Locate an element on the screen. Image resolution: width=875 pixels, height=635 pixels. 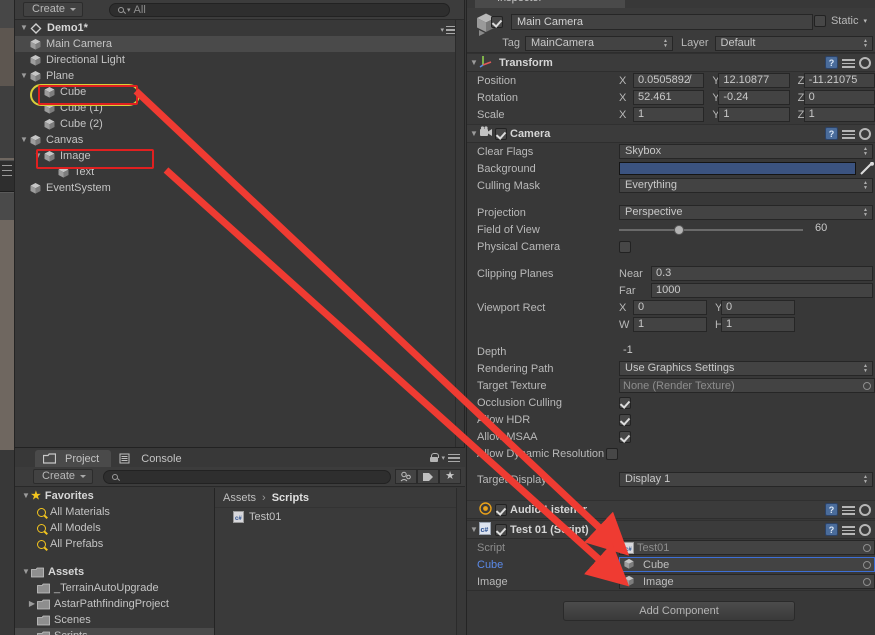
target-display-dropdown: Display 1 is located at coordinates (746, 479).